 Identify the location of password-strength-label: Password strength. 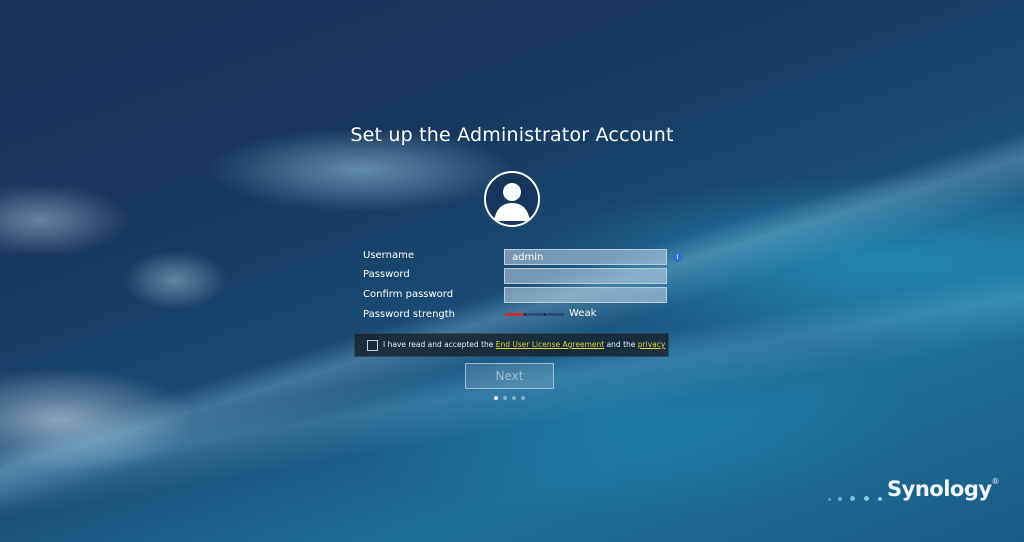
(409, 314).